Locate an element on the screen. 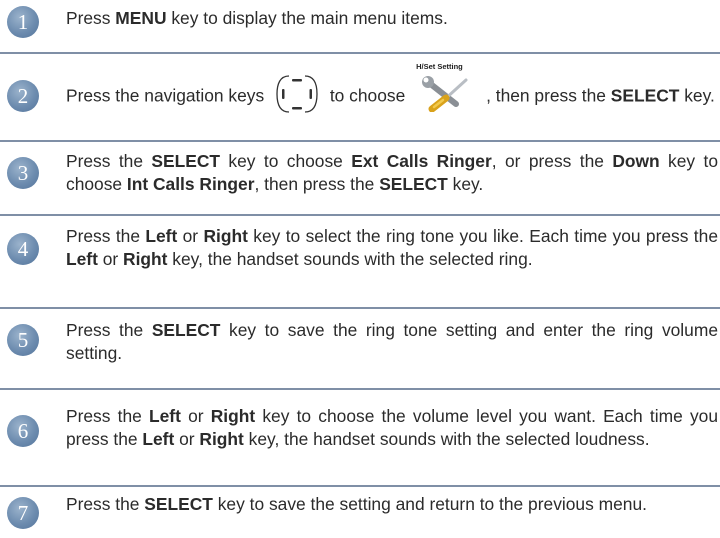 The height and width of the screenshot is (538, 720). step-text-emphasis: Down is located at coordinates (636, 161).